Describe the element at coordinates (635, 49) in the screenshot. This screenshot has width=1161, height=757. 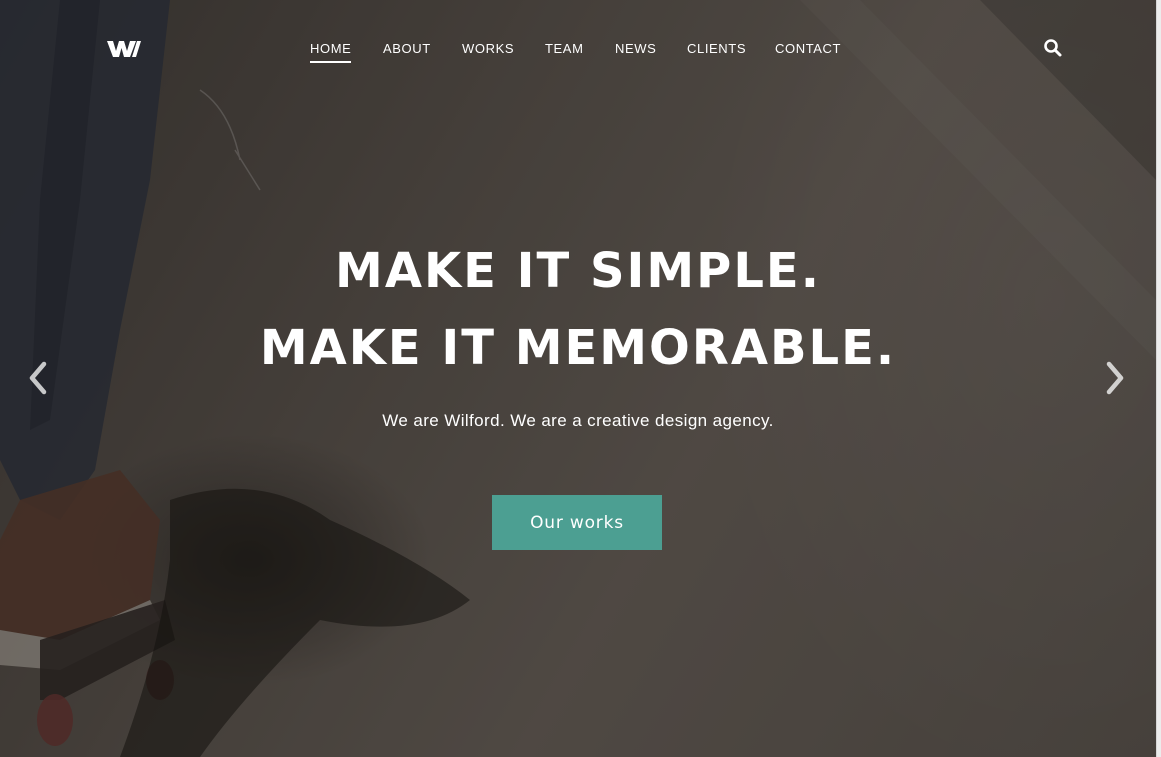
I see `nav-item-news: NEWS` at that location.